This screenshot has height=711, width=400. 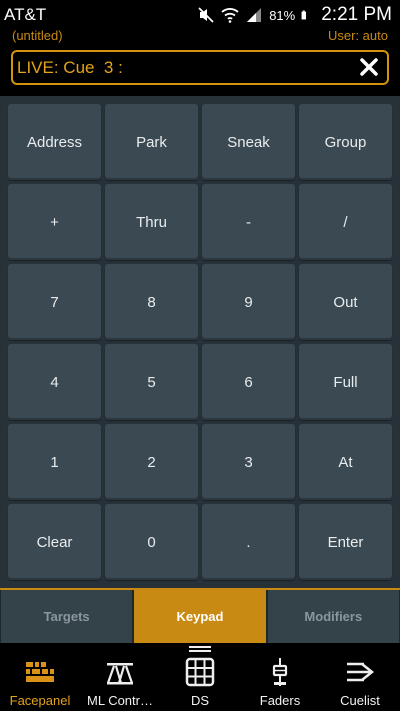 I want to click on status-icons: 81% 2:21 PM, so click(x=294, y=15).